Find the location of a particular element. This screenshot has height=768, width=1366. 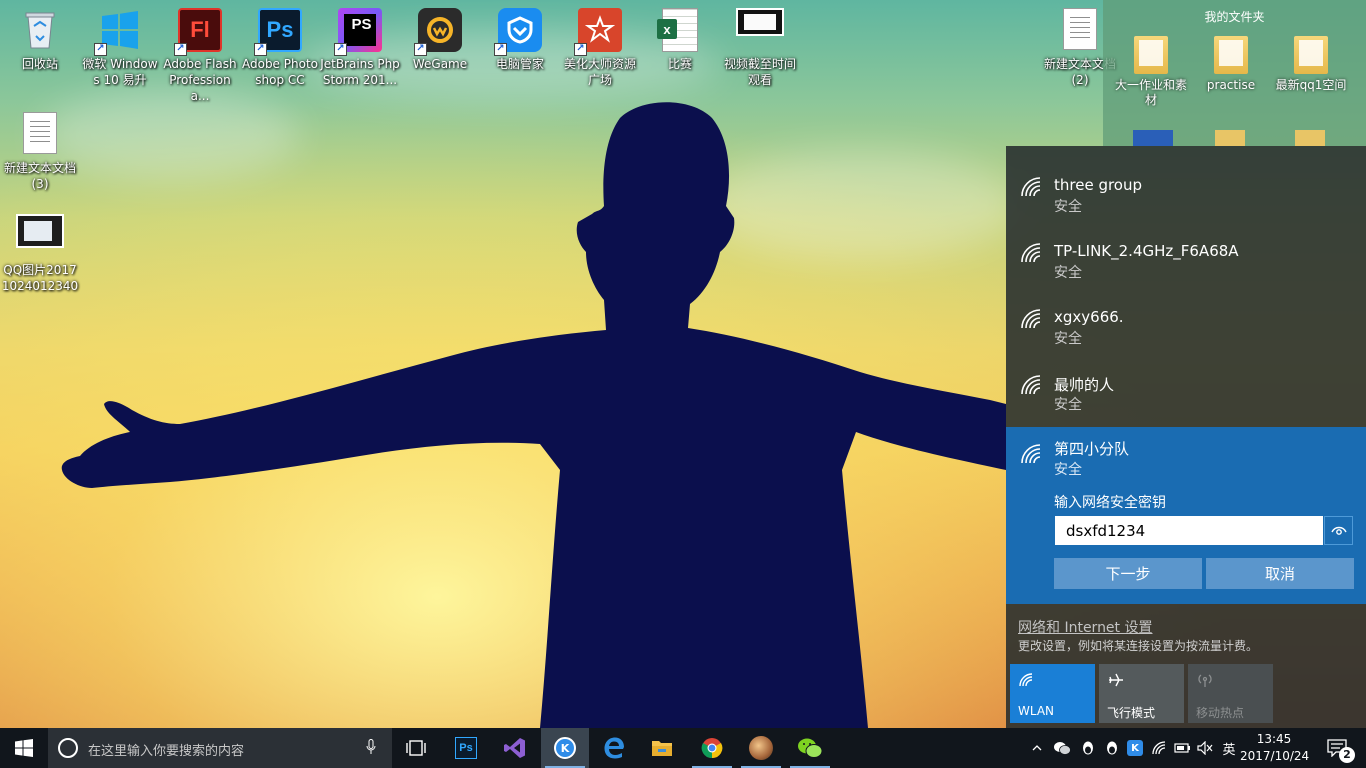

tray-volume is located at coordinates (1205, 748).